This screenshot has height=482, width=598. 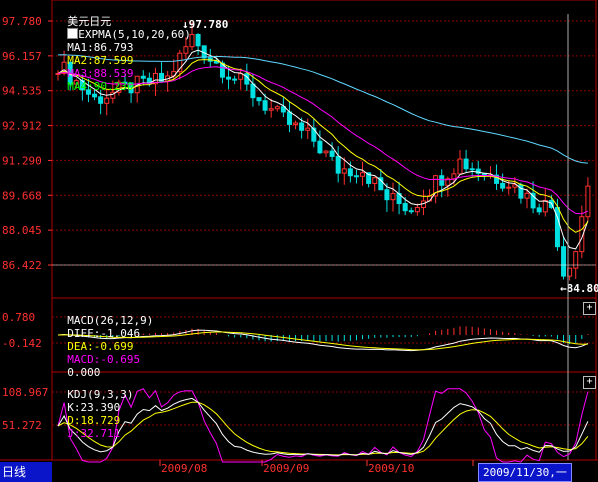 What do you see at coordinates (579, 288) in the screenshot?
I see `low-marker: ←84.800` at bounding box center [579, 288].